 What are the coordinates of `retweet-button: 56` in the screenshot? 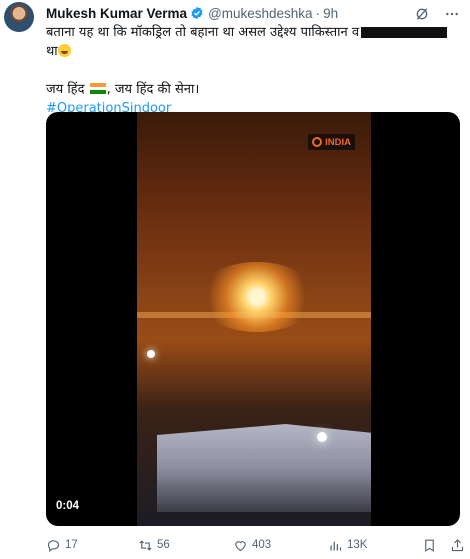 It's located at (154, 545).